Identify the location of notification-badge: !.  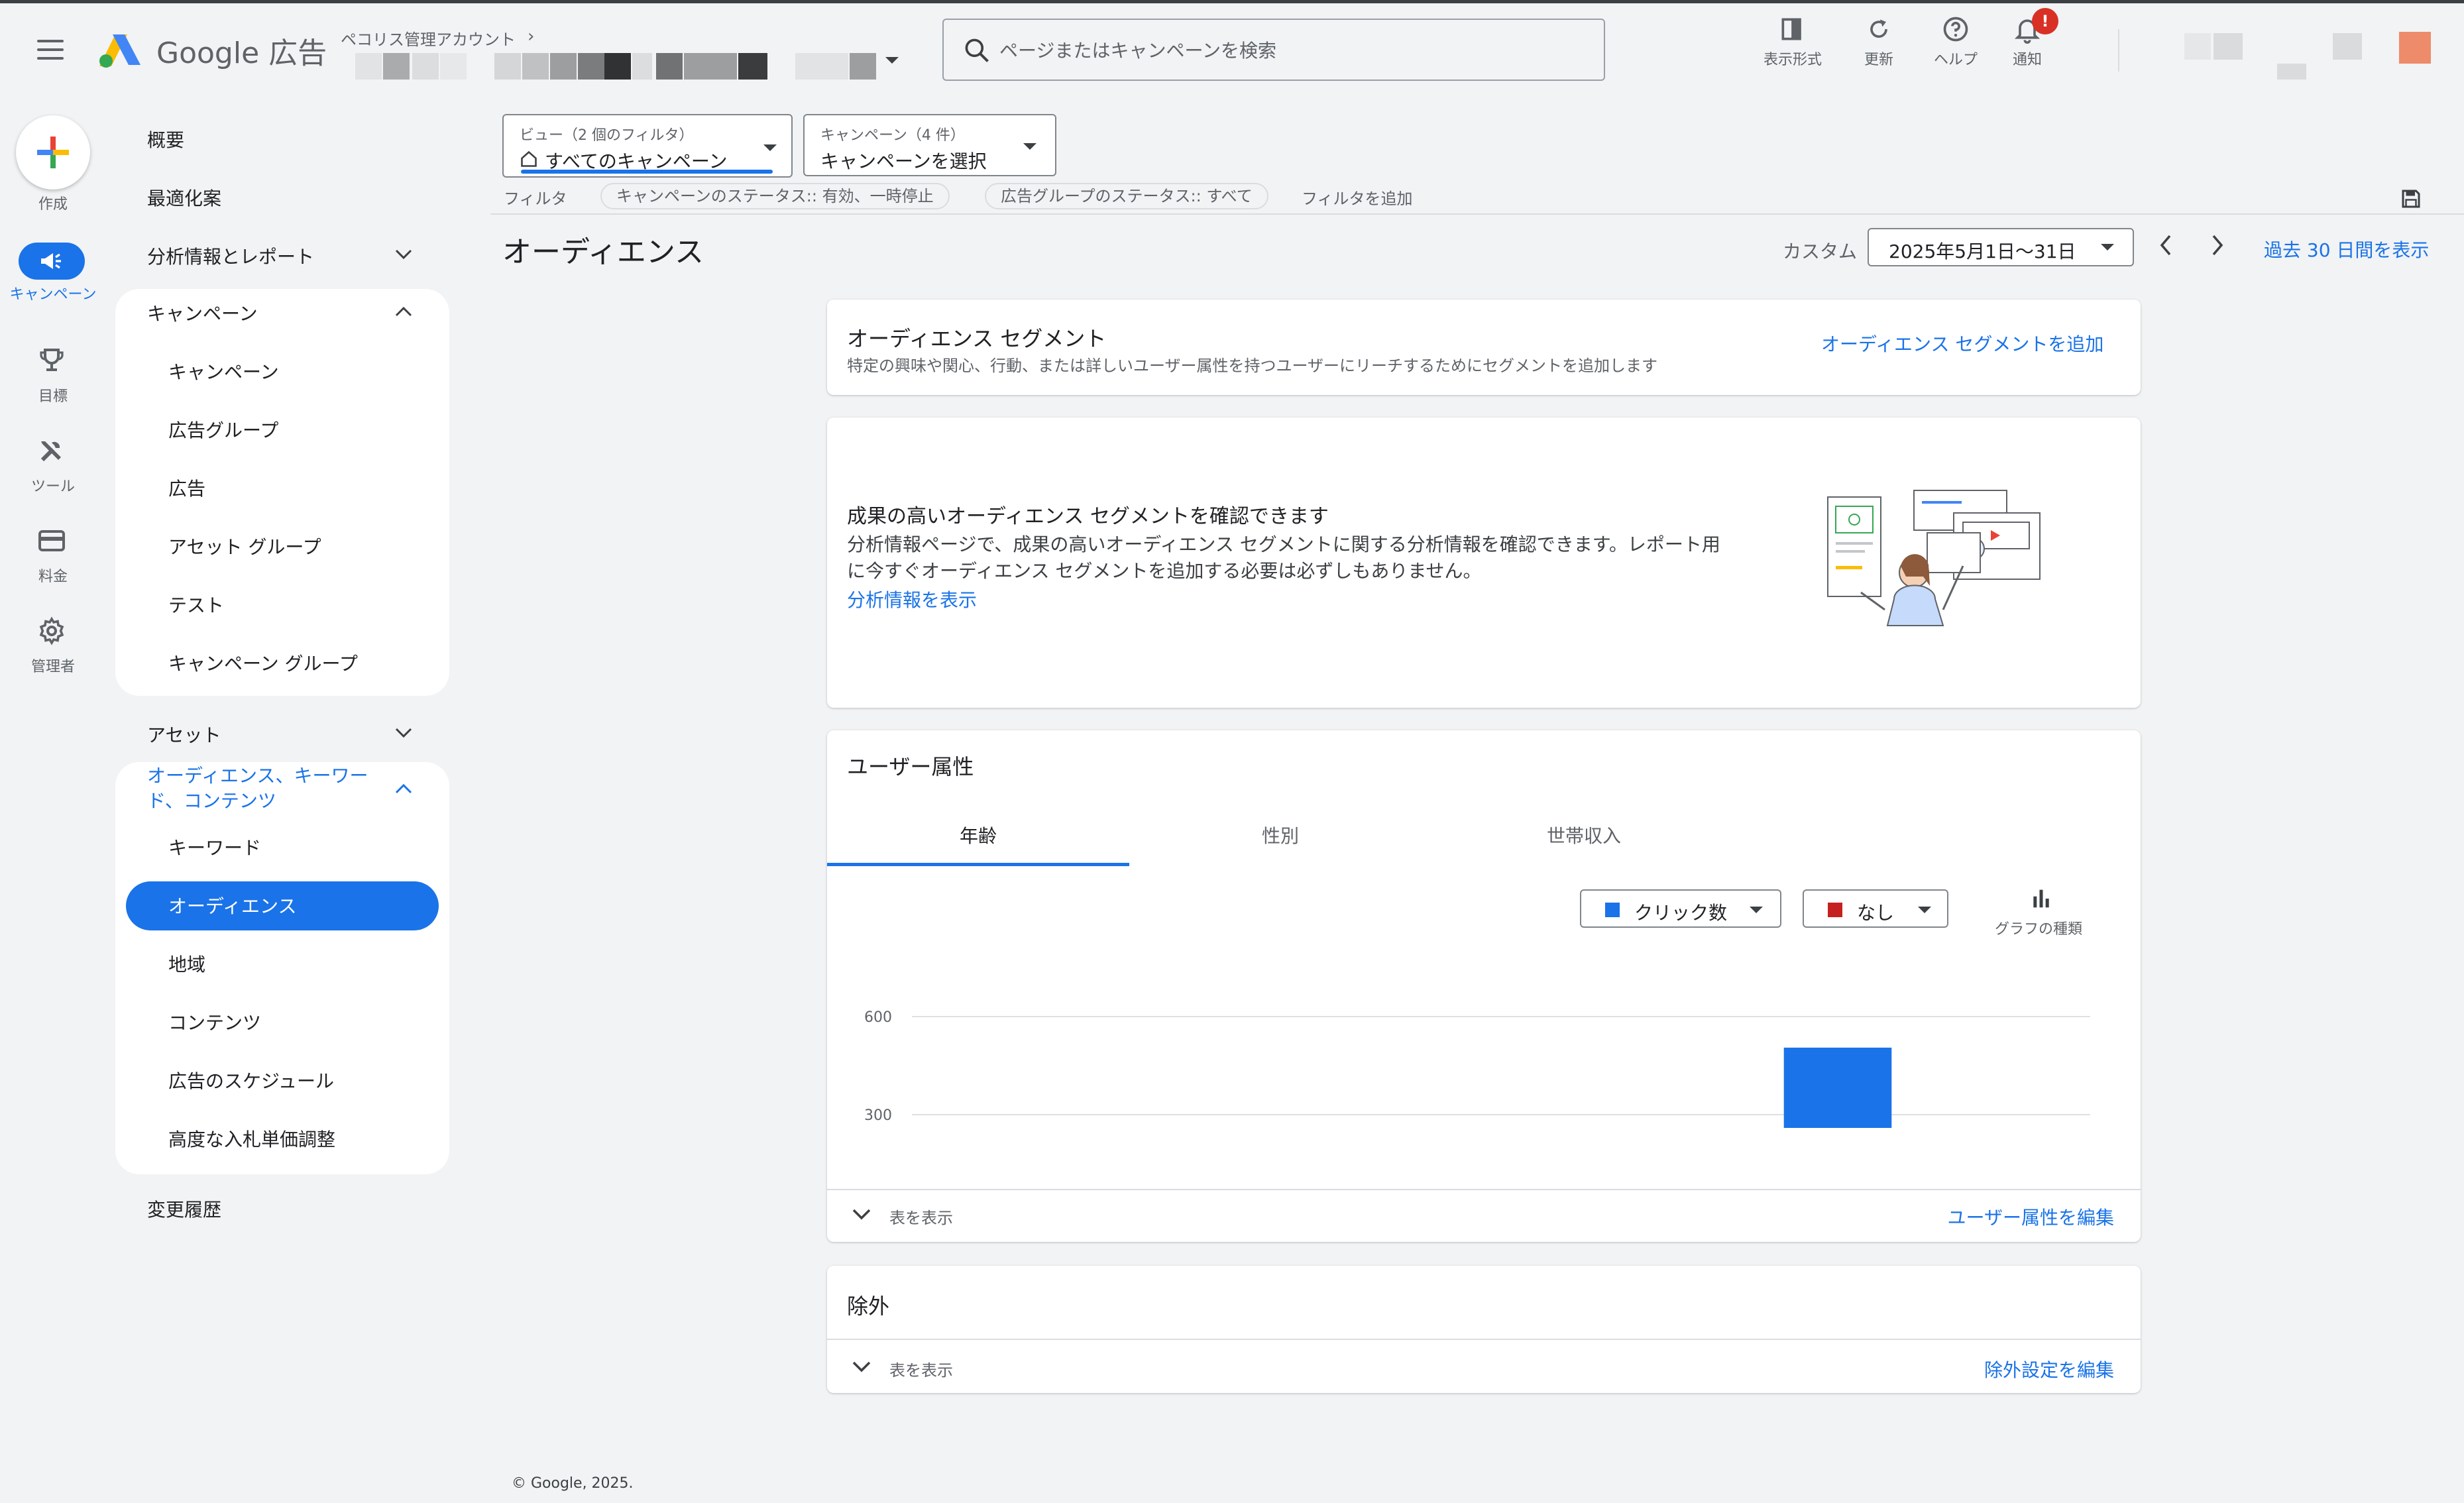
(2045, 21).